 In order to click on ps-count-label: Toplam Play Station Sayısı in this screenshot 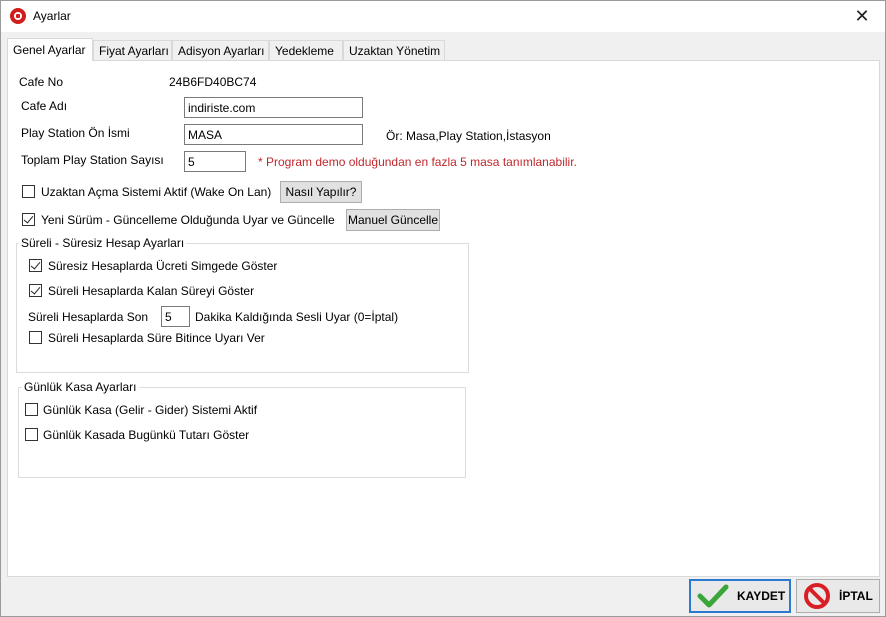, I will do `click(92, 160)`.